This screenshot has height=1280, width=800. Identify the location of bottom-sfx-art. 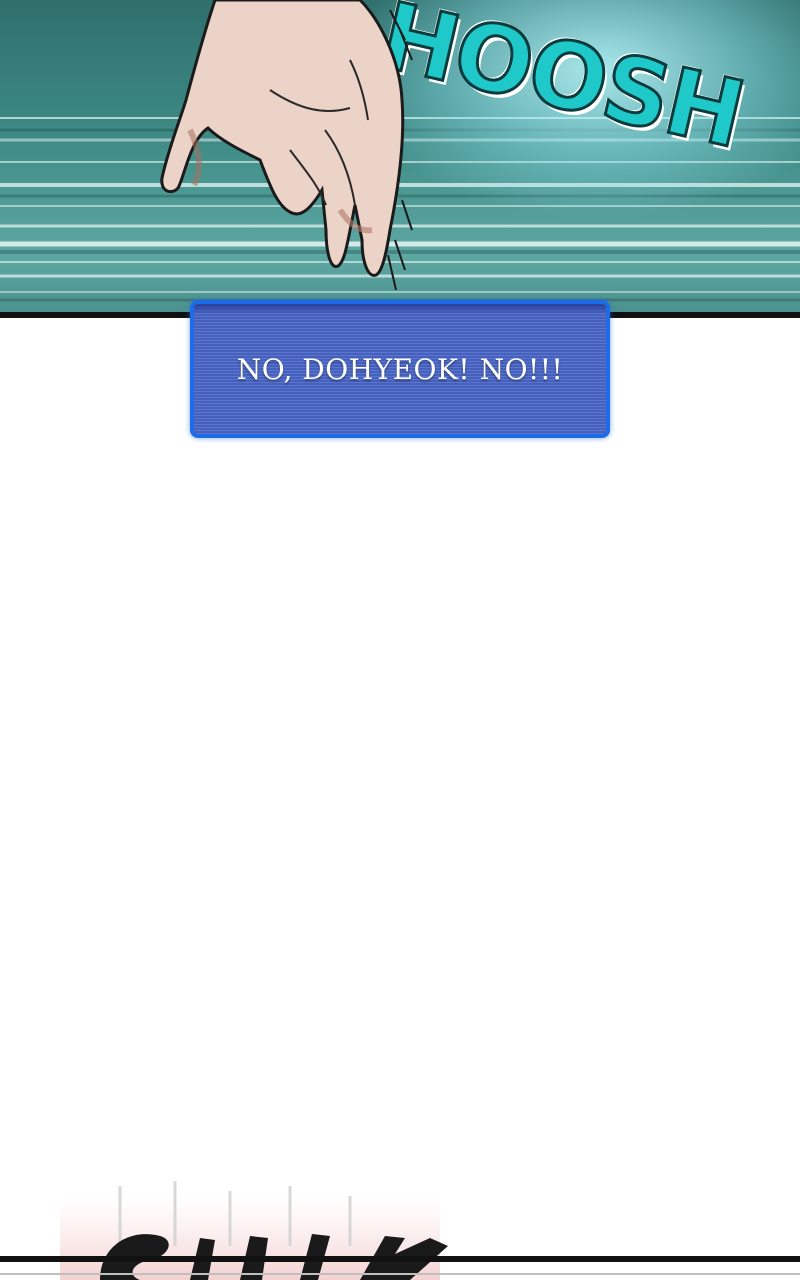
(400, 1230).